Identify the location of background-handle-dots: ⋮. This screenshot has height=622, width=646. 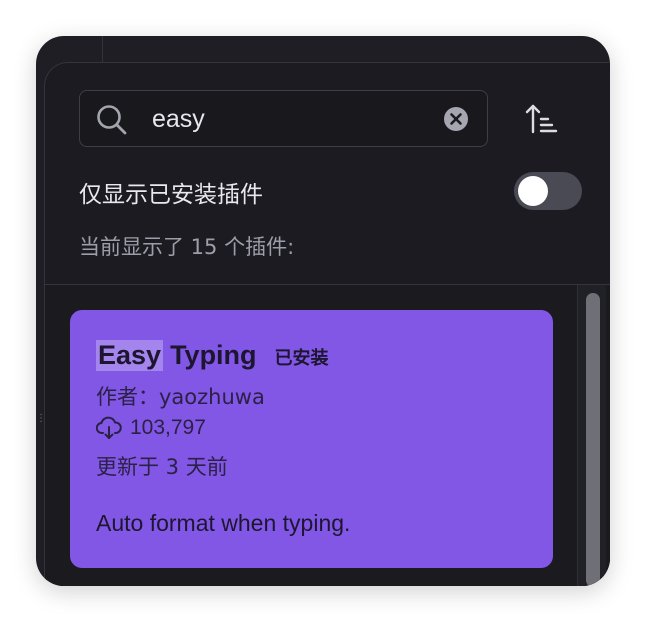
(41, 418).